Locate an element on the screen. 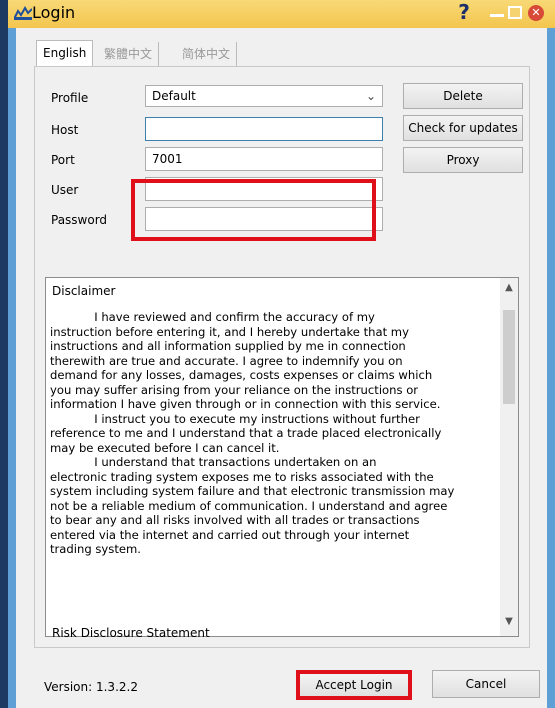 Image resolution: width=555 pixels, height=708 pixels. version-label: Version: 1.3.2.2 is located at coordinates (91, 687).